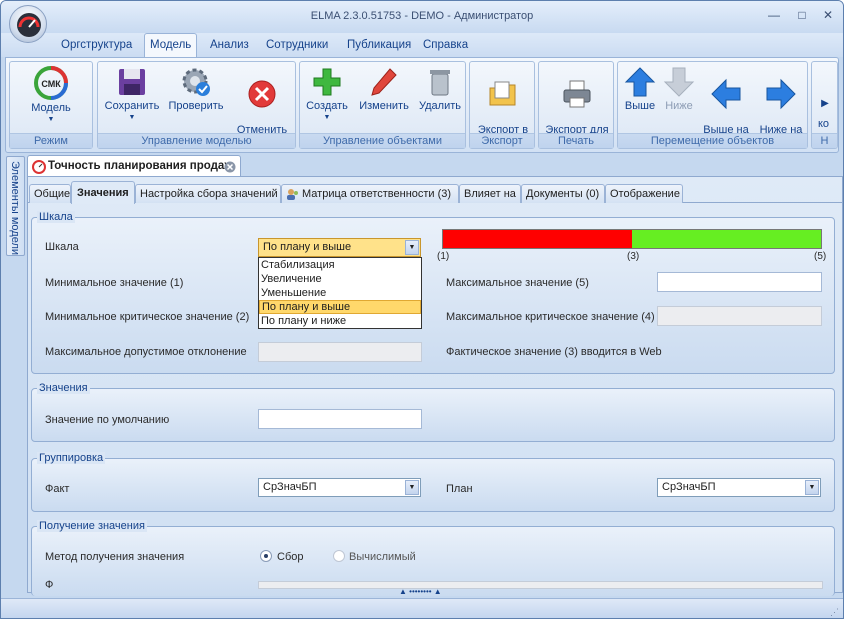 This screenshot has width=844, height=619. What do you see at coordinates (739, 487) in the screenshot?
I see `plan-combo: СрЗначБП ▼` at bounding box center [739, 487].